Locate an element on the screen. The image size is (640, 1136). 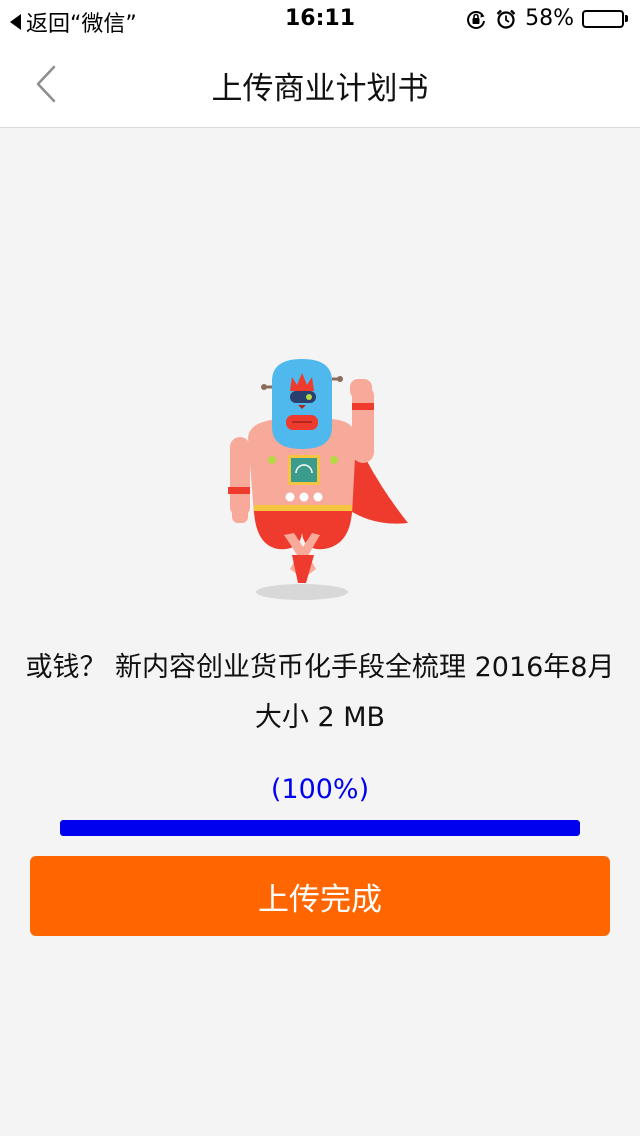
battery-percent: 58% is located at coordinates (549, 18).